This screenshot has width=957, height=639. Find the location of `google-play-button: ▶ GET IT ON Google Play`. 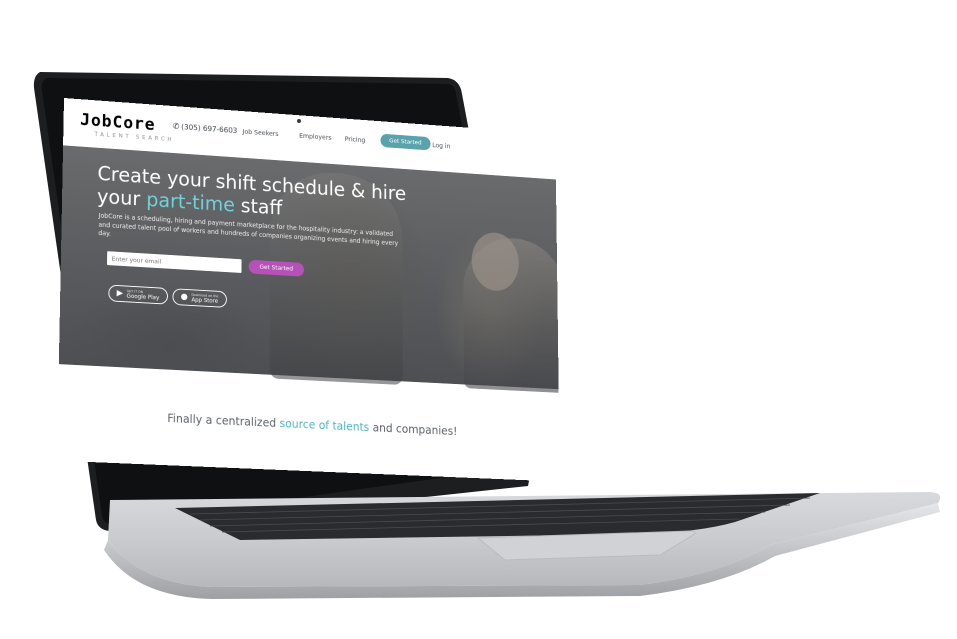

google-play-button: ▶ GET IT ON Google Play is located at coordinates (138, 294).